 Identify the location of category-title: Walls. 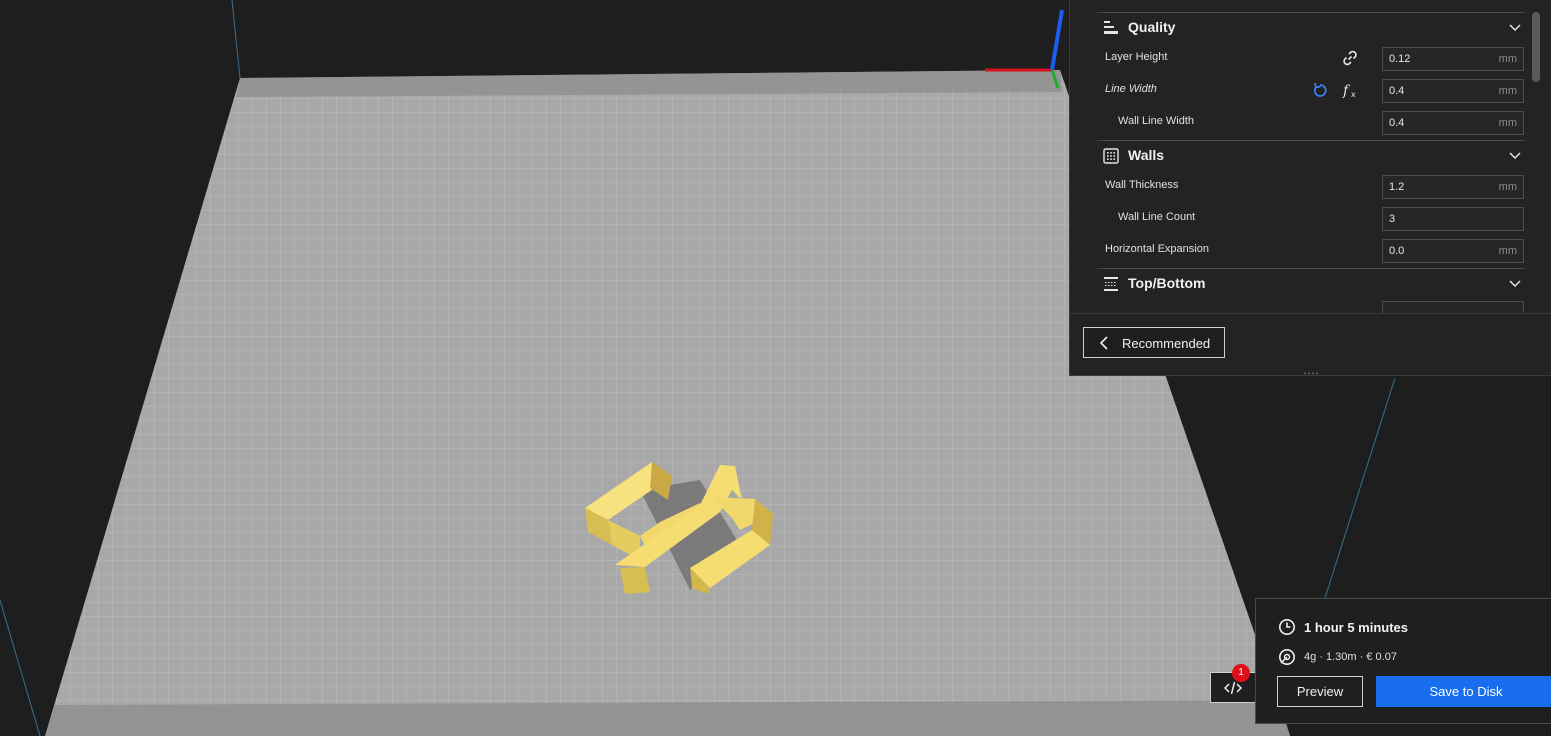
(1146, 155).